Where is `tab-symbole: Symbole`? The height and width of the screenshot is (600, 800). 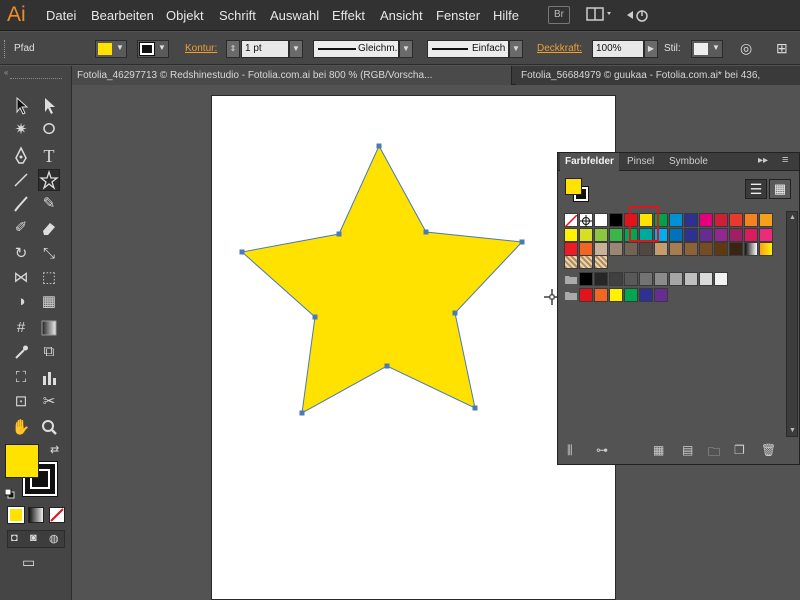
tab-symbole: Symbole is located at coordinates (688, 162).